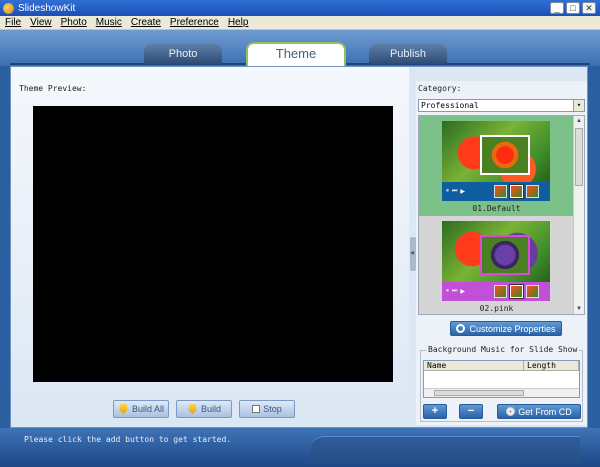  What do you see at coordinates (8, 8) in the screenshot?
I see `app-icon` at bounding box center [8, 8].